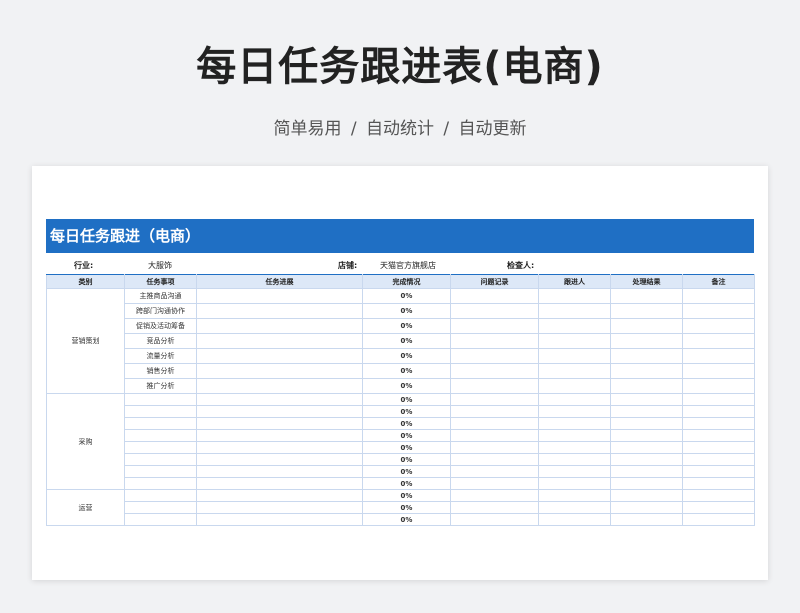  Describe the element at coordinates (160, 356) in the screenshot. I see `task-cell: 流量分析` at that location.